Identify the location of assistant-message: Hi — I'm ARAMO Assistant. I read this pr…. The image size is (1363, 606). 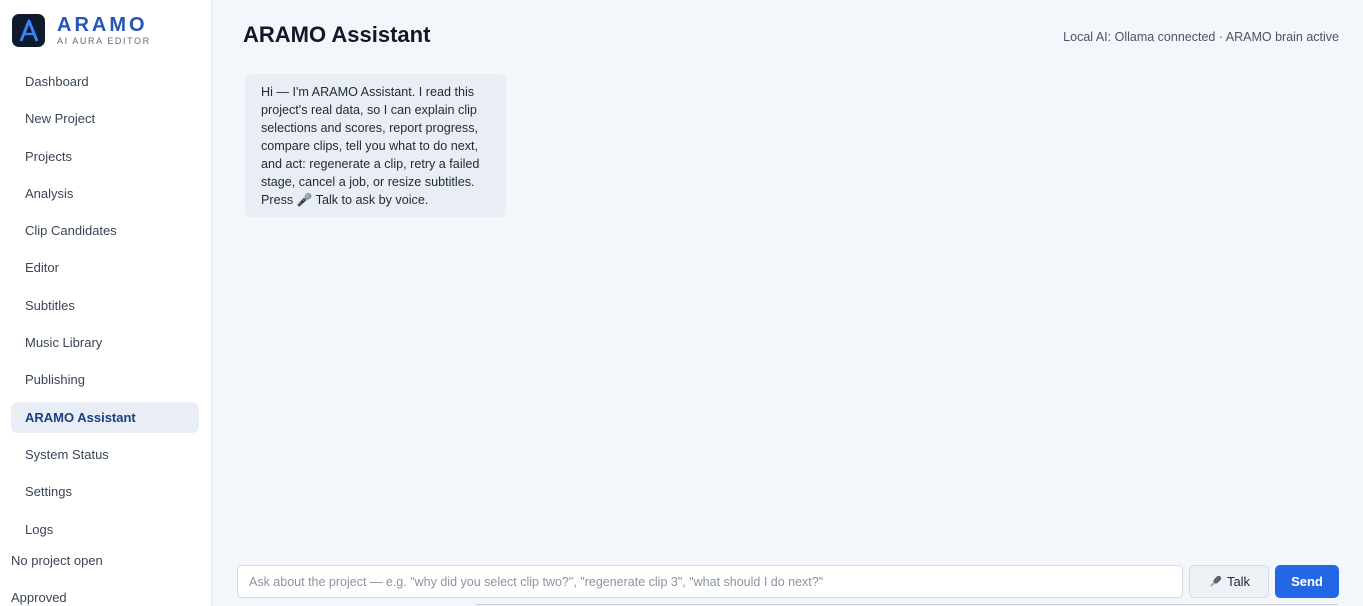
(375, 145).